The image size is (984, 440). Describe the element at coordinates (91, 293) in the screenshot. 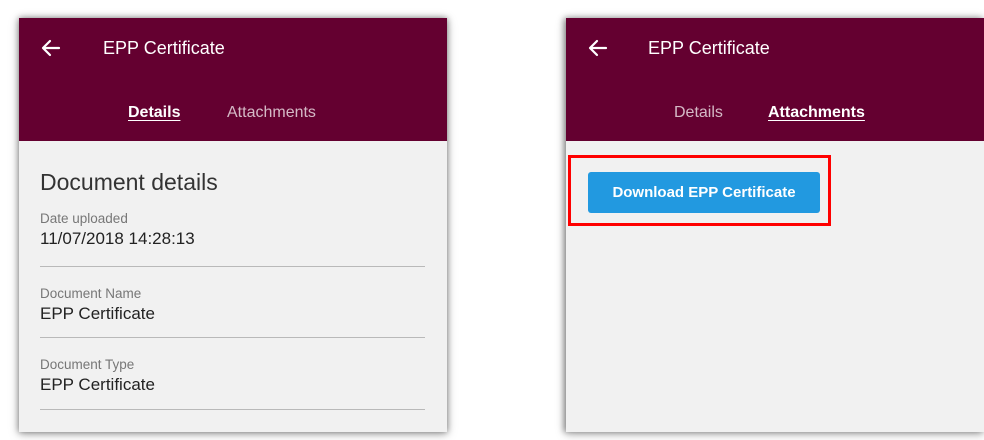

I see `field-label: Document Name` at that location.